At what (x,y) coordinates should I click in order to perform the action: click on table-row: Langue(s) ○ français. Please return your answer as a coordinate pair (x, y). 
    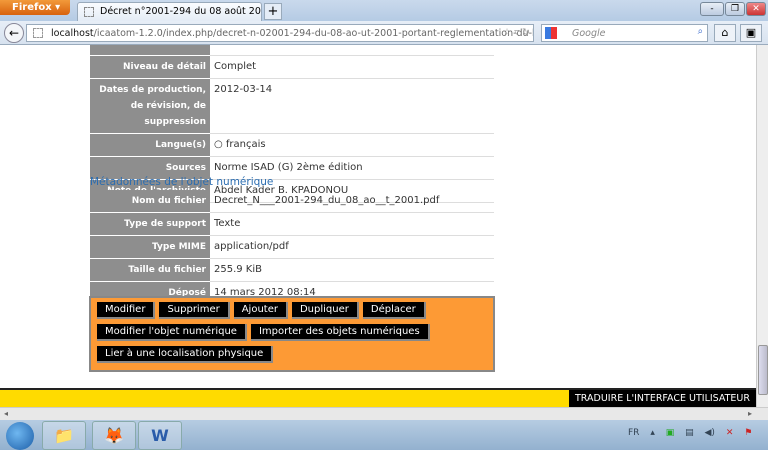
    Looking at the image, I should click on (292, 145).